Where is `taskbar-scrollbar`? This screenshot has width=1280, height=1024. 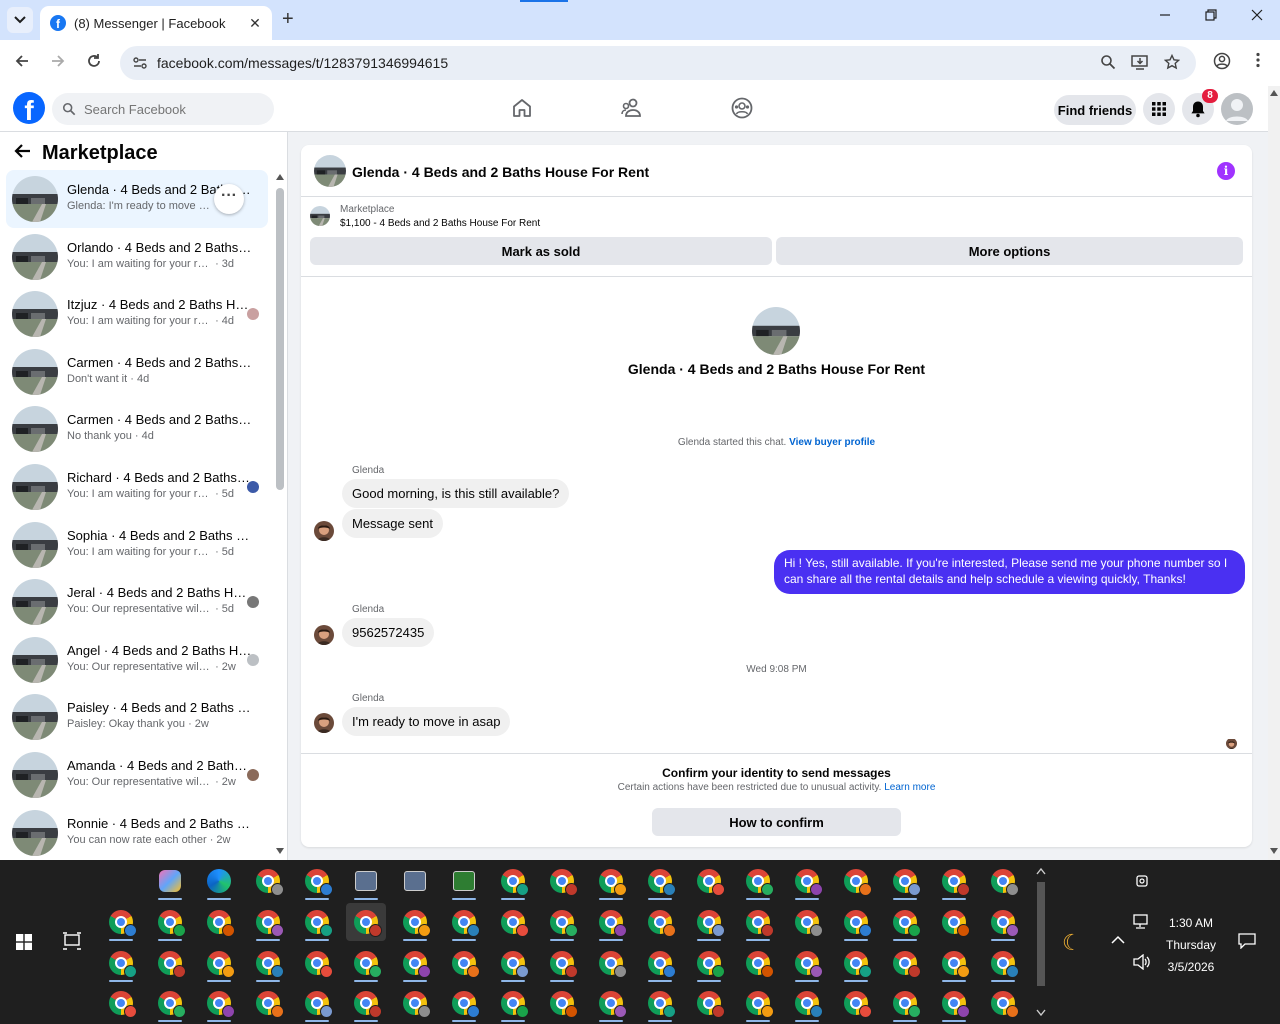
taskbar-scrollbar is located at coordinates (1041, 942).